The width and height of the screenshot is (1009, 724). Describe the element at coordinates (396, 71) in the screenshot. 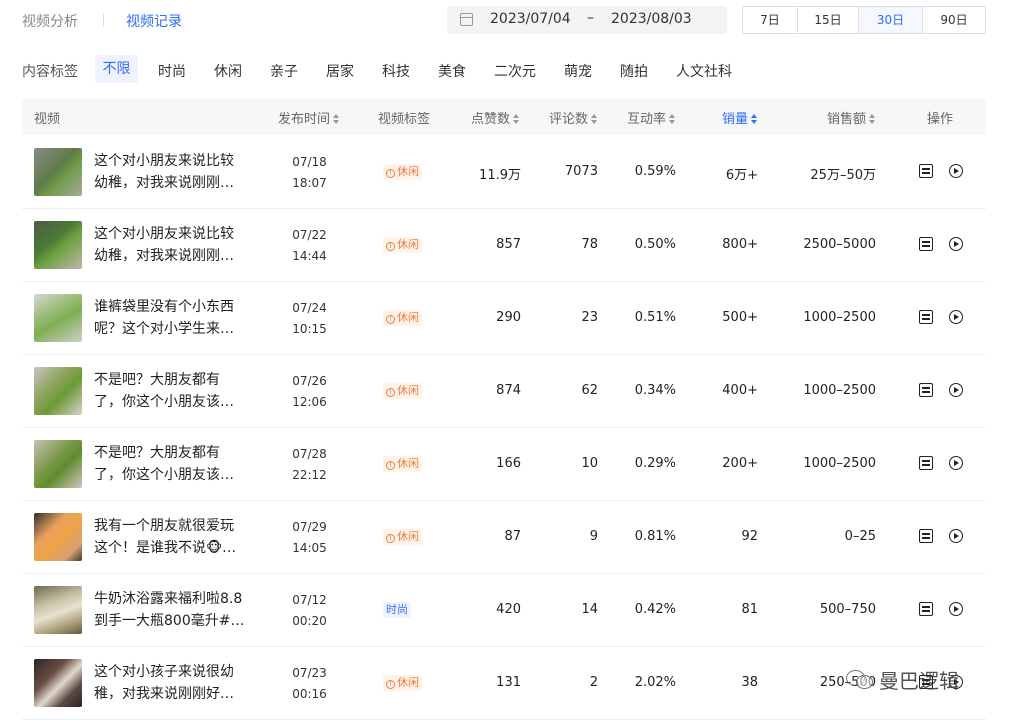

I see `filter-tag-tech: 科技` at that location.